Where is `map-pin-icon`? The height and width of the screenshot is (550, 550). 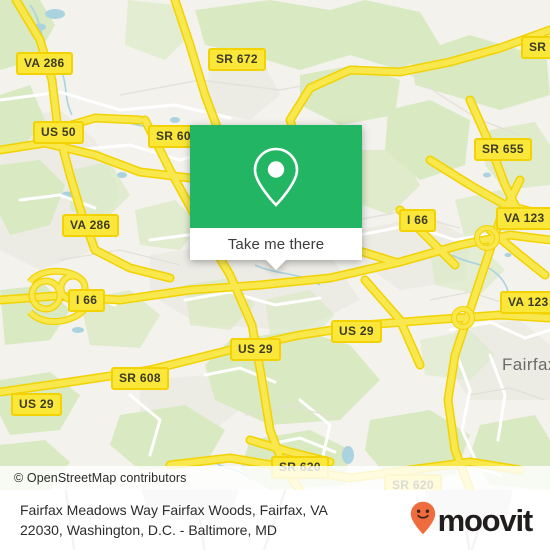 map-pin-icon is located at coordinates (276, 177).